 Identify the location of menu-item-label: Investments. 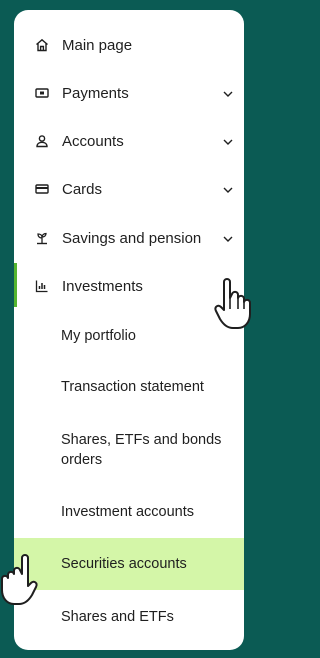
(102, 286).